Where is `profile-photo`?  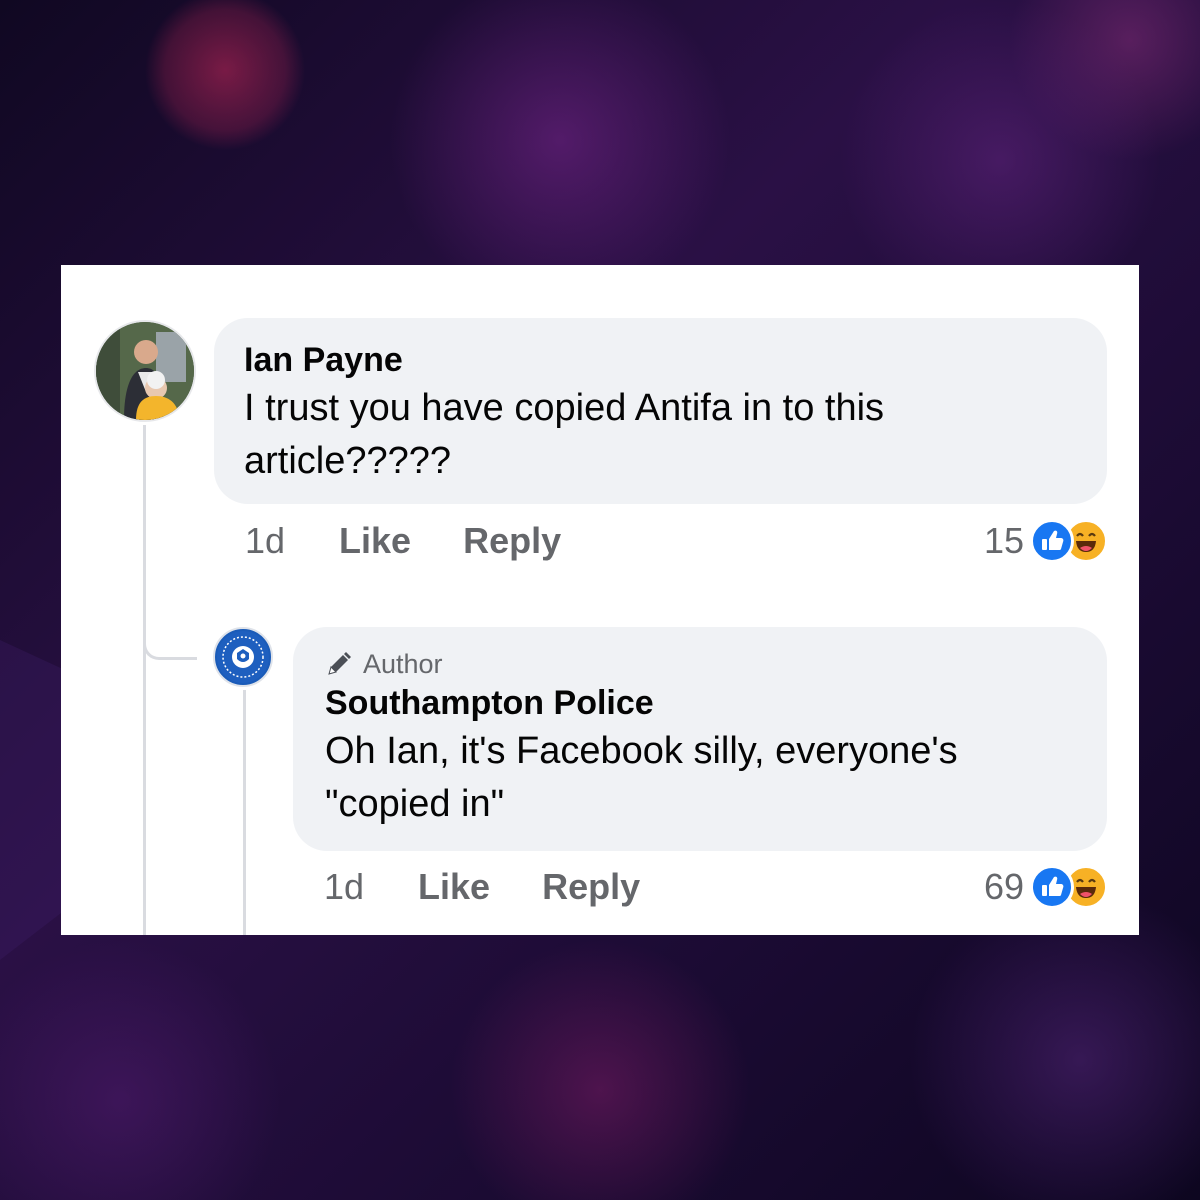
profile-photo is located at coordinates (145, 371).